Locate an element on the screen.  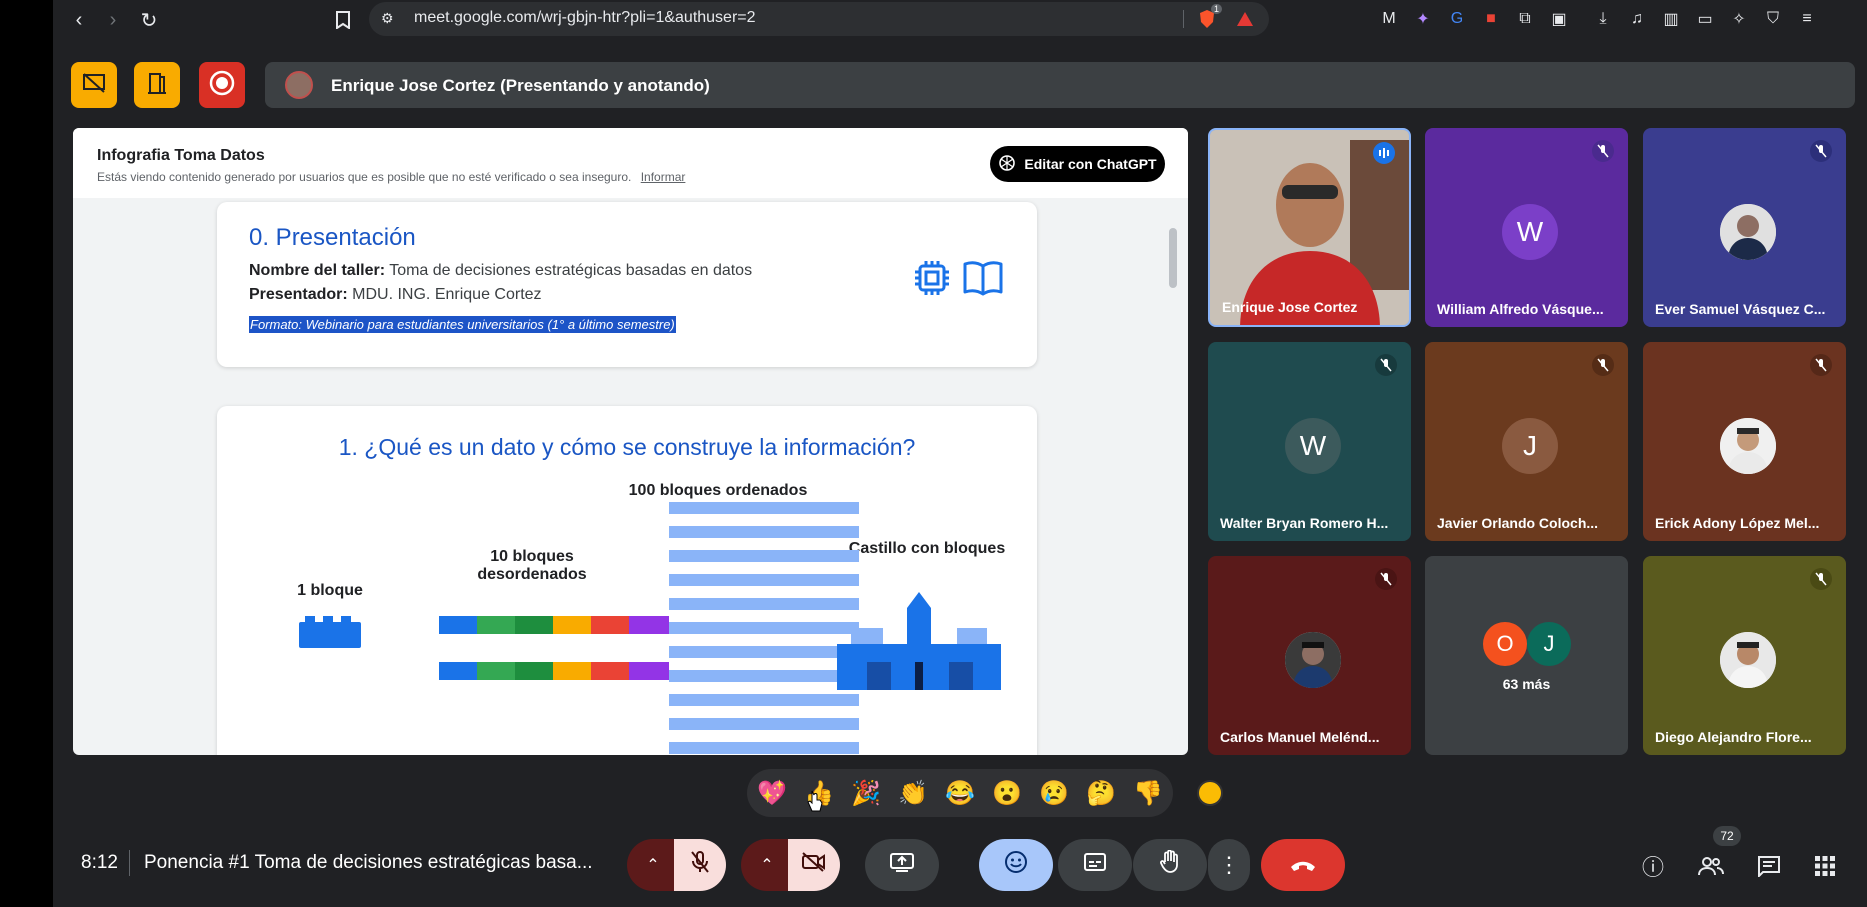
microphone-button is located at coordinates (700, 865).